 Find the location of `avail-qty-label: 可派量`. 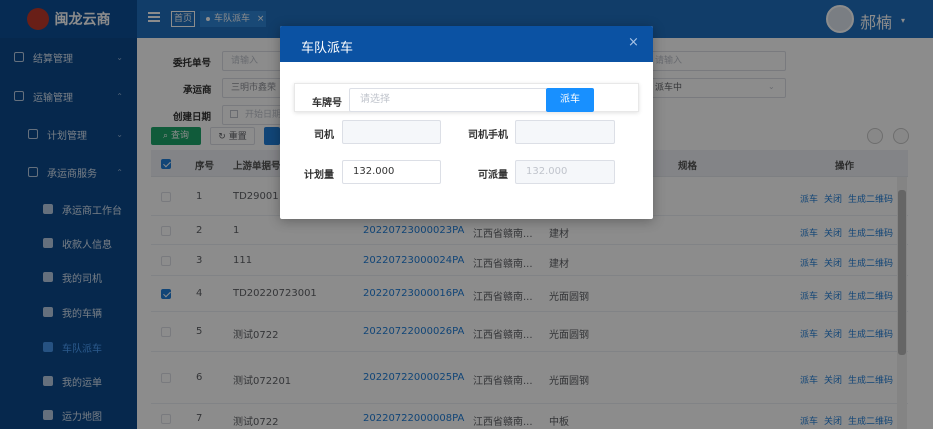

avail-qty-label: 可派量 is located at coordinates (493, 175).